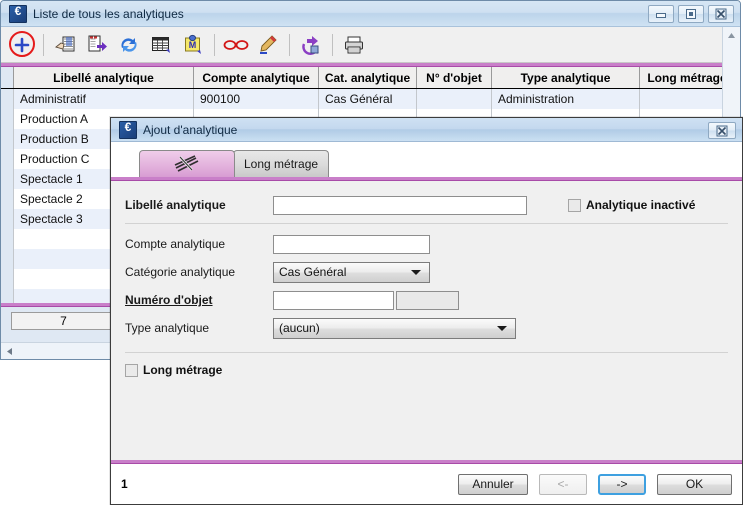 The image size is (743, 505). I want to click on minimize-icon, so click(661, 15).